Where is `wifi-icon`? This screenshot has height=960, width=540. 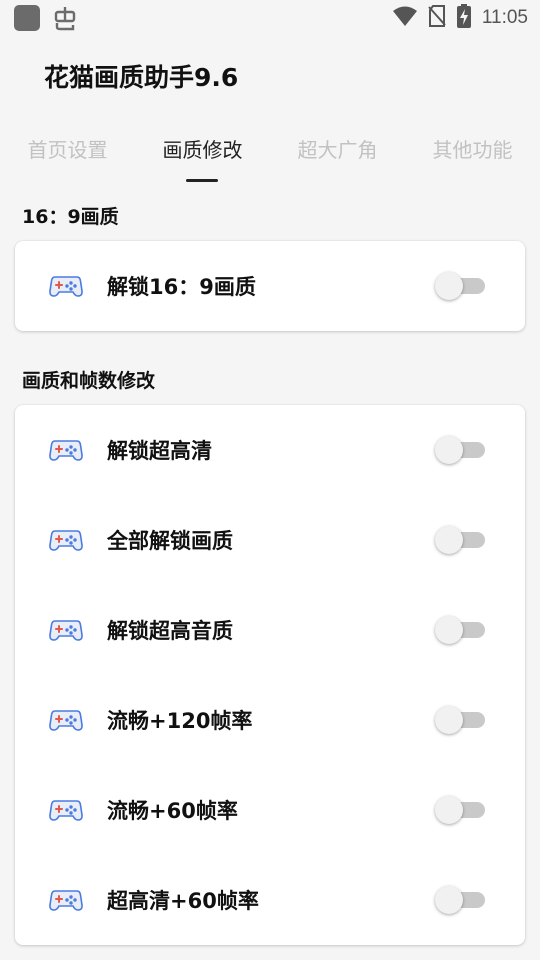 wifi-icon is located at coordinates (405, 18).